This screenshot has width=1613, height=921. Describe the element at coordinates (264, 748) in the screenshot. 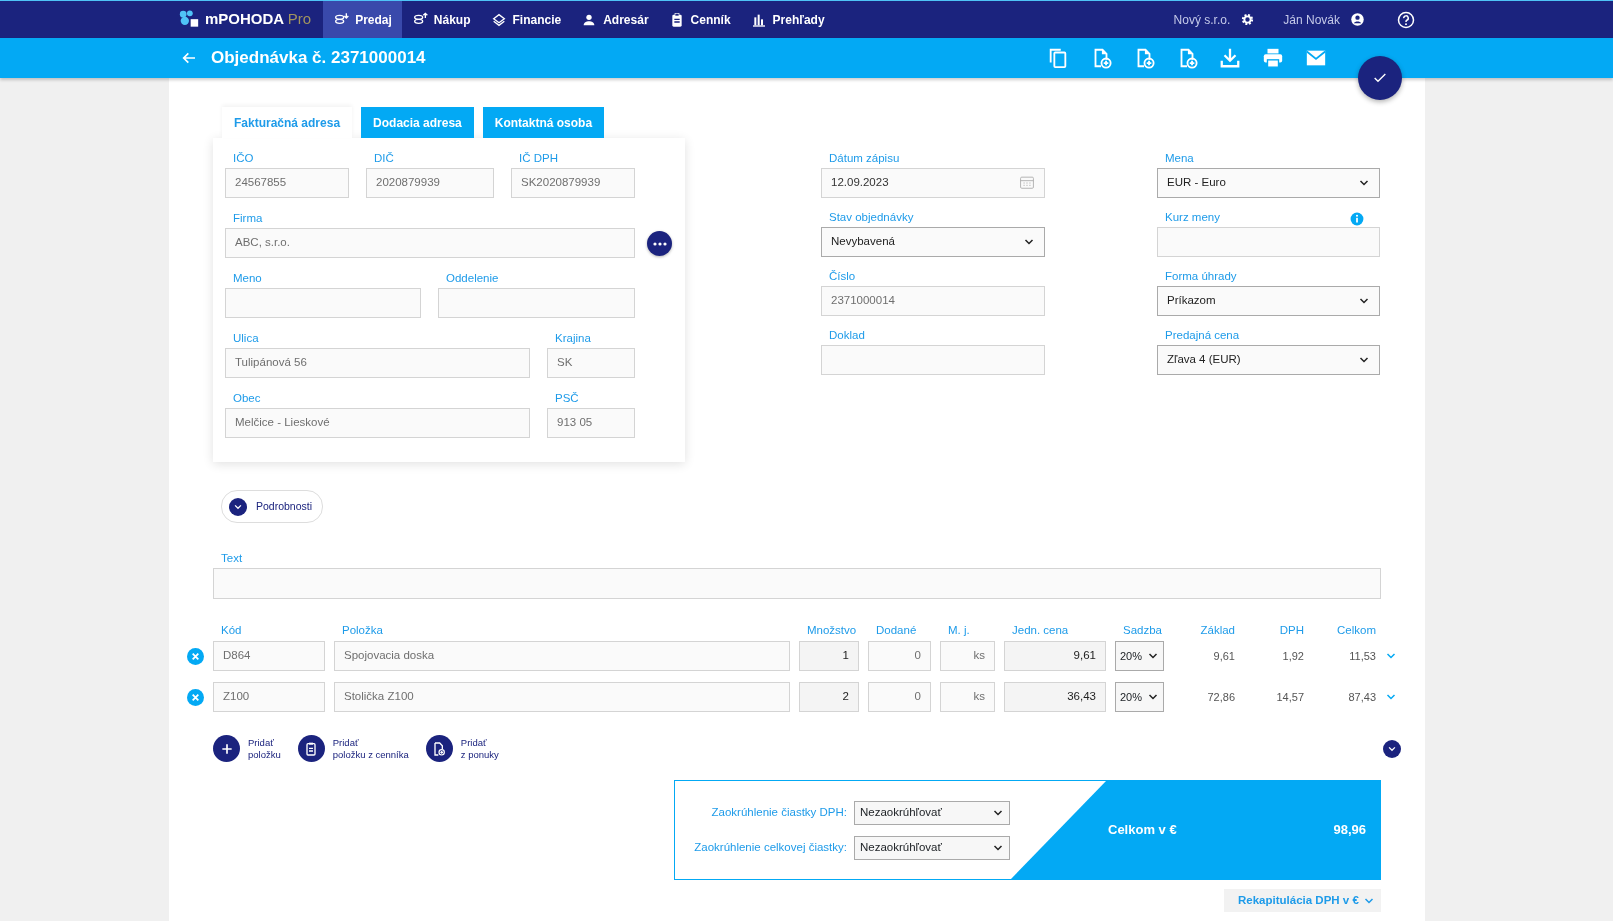

I see `add-action-label: Pridať položku` at that location.